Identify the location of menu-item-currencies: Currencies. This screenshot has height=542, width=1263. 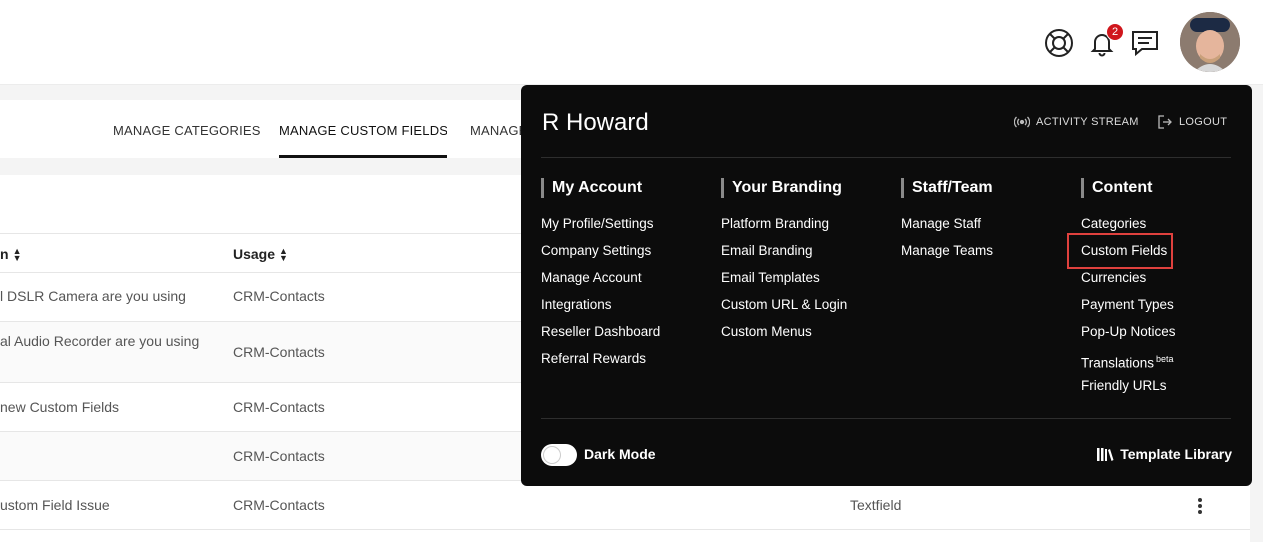
(1166, 280).